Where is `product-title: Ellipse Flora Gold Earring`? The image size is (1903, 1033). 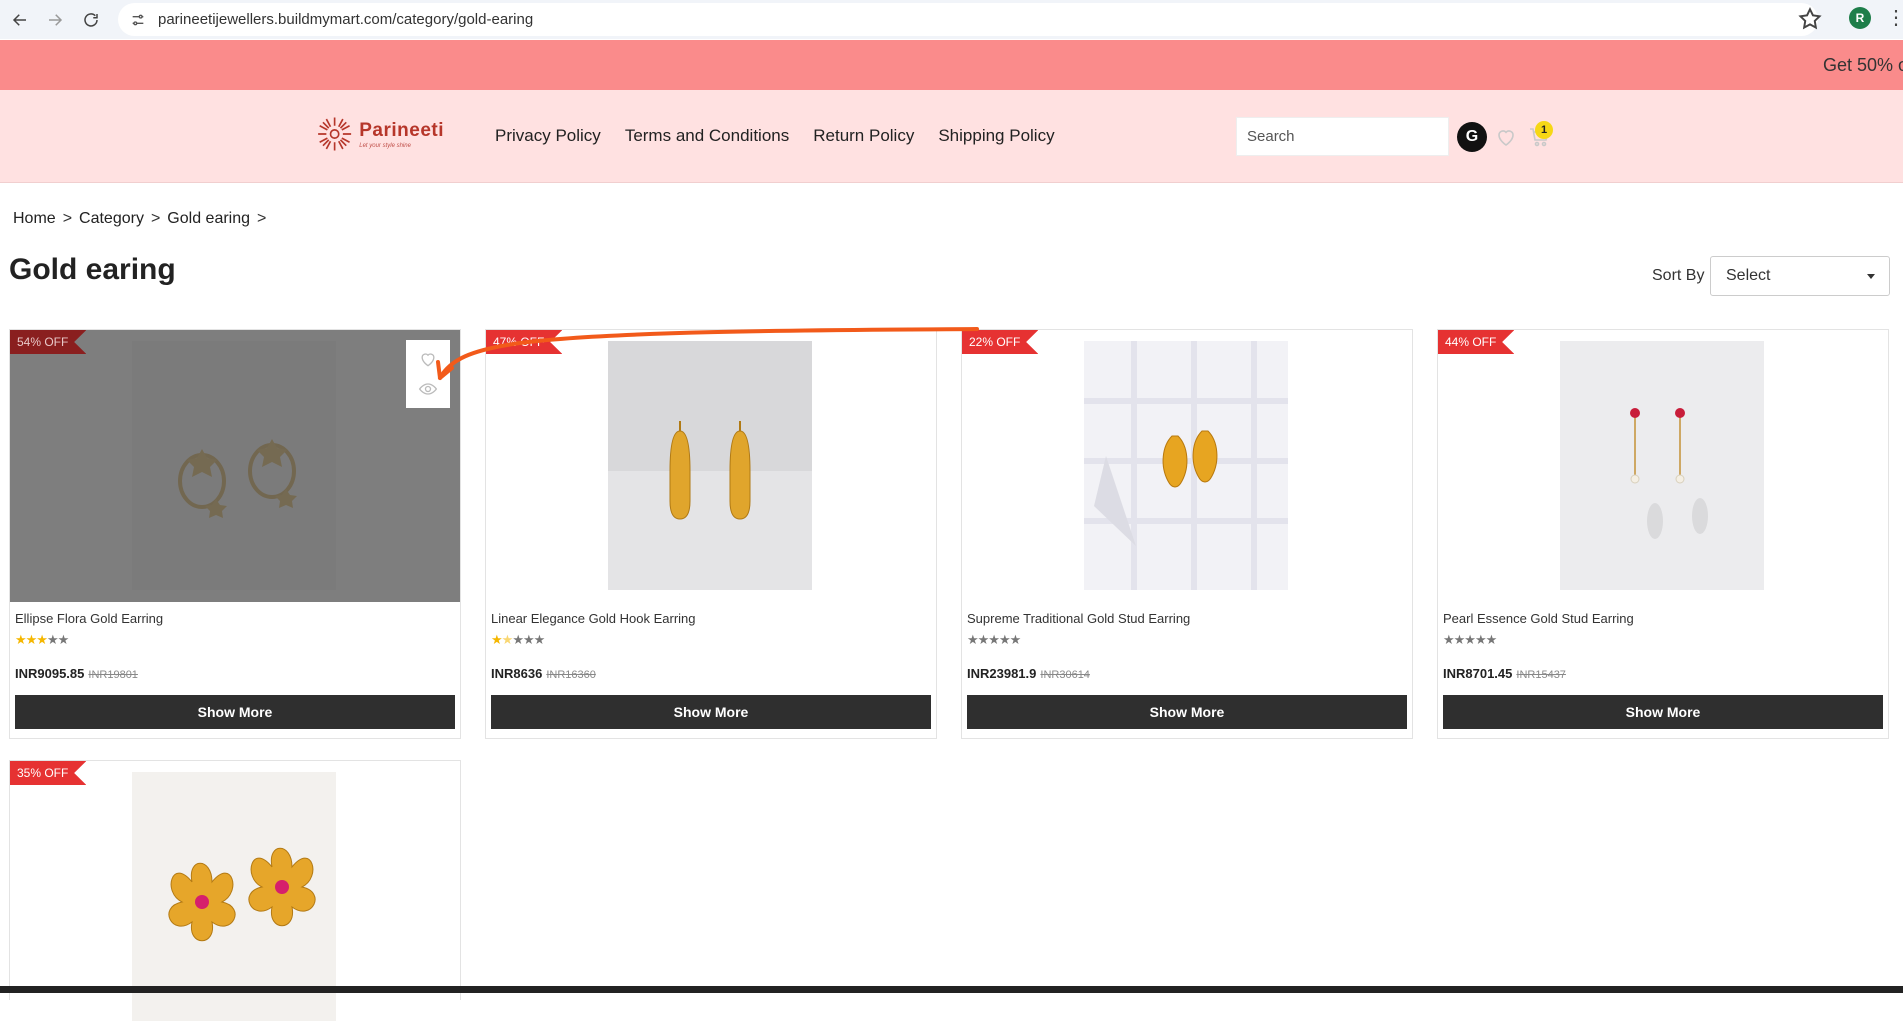 product-title: Ellipse Flora Gold Earring is located at coordinates (89, 618).